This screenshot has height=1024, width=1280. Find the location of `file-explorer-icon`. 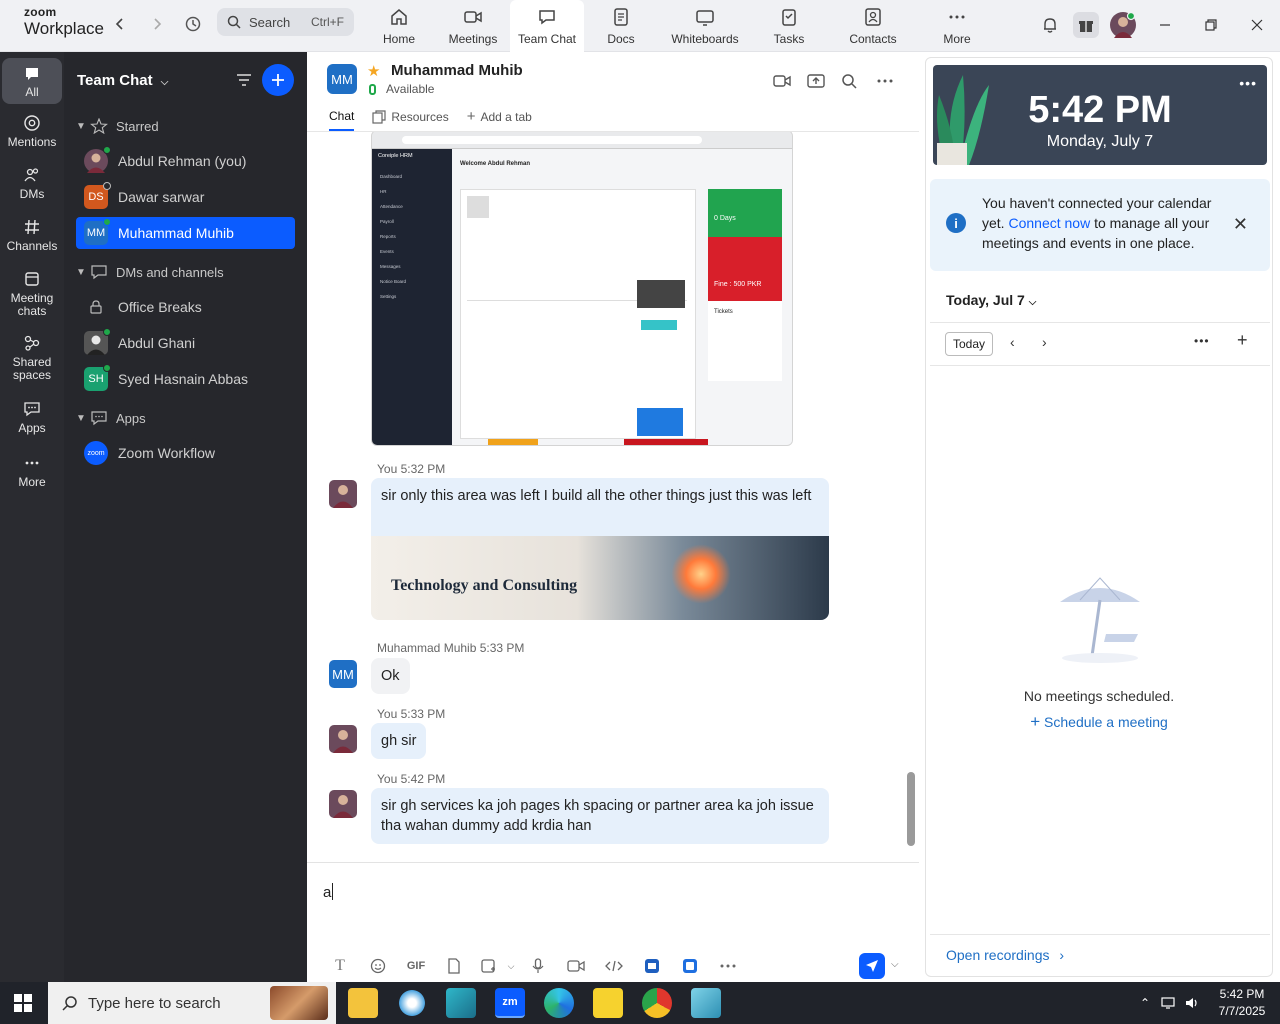

file-explorer-icon is located at coordinates (363, 1003).